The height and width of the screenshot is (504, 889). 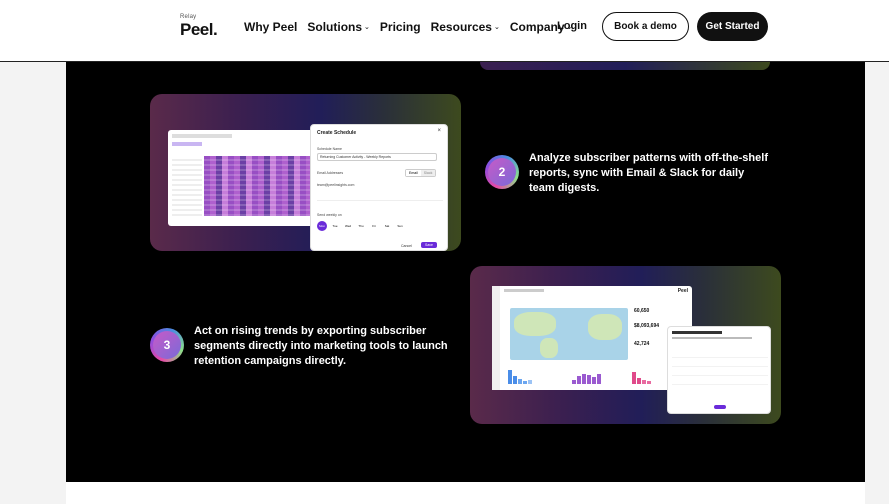 I want to click on nav-label: Resources, so click(x=461, y=27).